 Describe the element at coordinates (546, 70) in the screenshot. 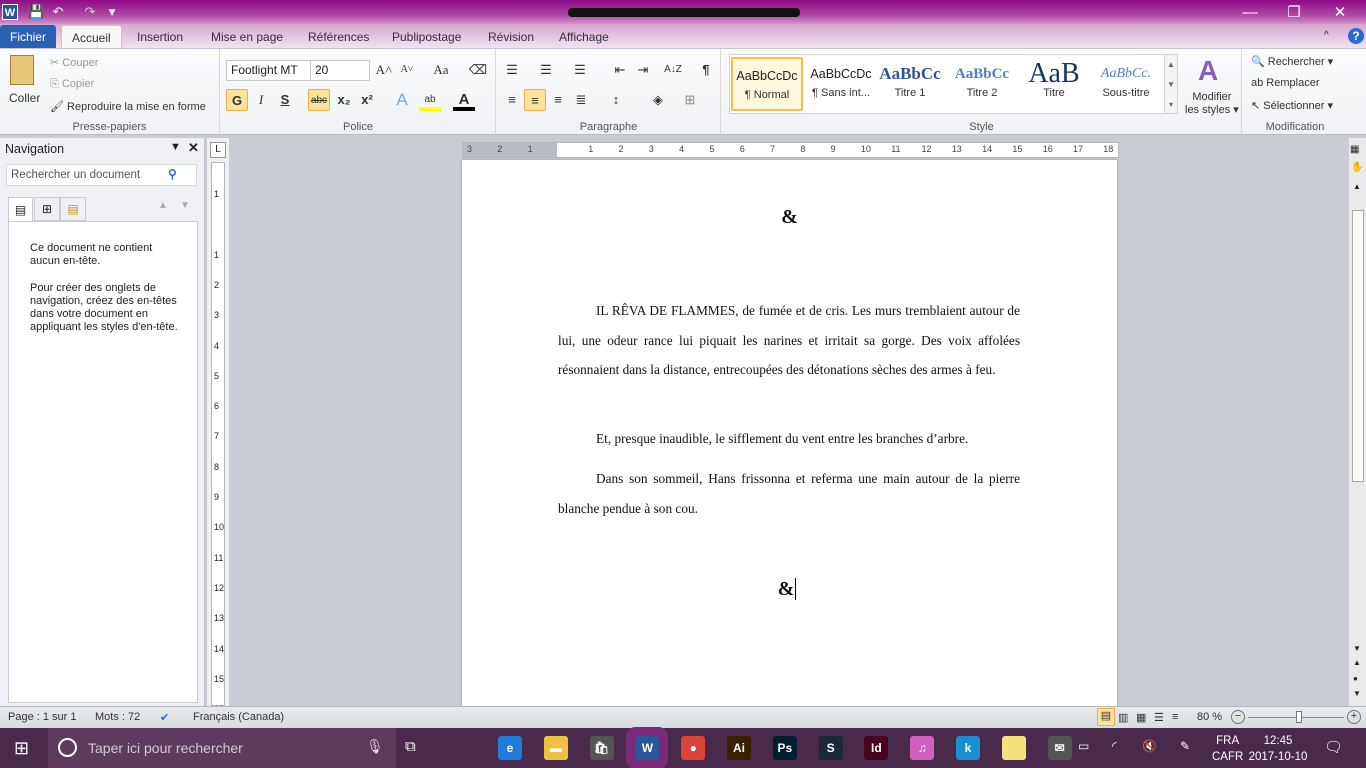

I see `numbering-icon: ☰` at that location.